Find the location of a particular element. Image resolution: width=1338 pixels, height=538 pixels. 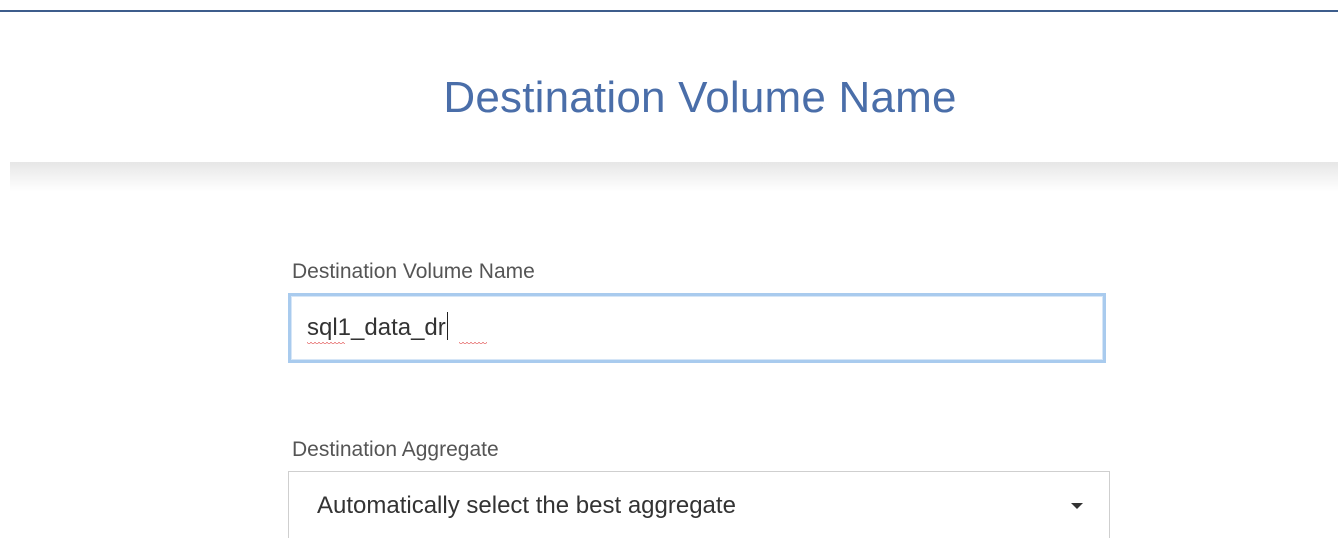

volume-name-value: sql1_data_dr is located at coordinates (397, 329).